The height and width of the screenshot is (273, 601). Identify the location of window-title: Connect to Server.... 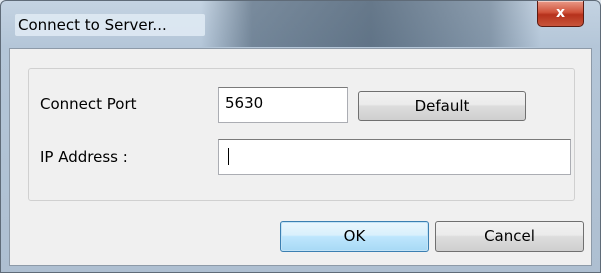
(110, 25).